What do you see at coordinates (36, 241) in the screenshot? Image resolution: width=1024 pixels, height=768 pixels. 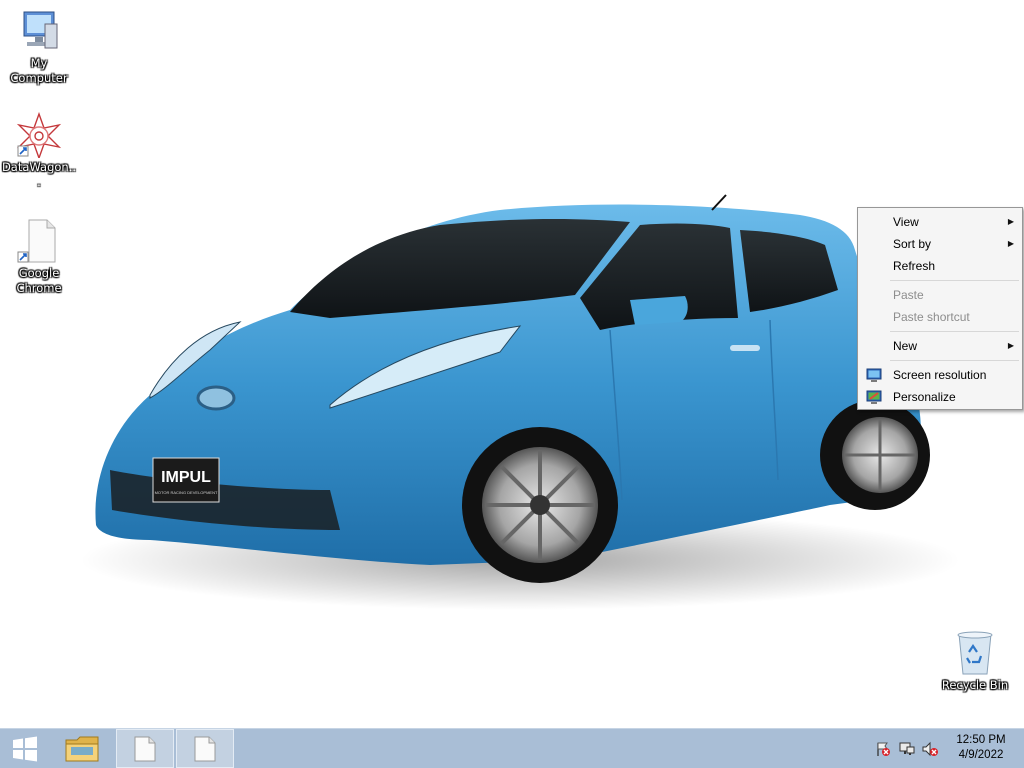 I see `file-shortcut-icon` at bounding box center [36, 241].